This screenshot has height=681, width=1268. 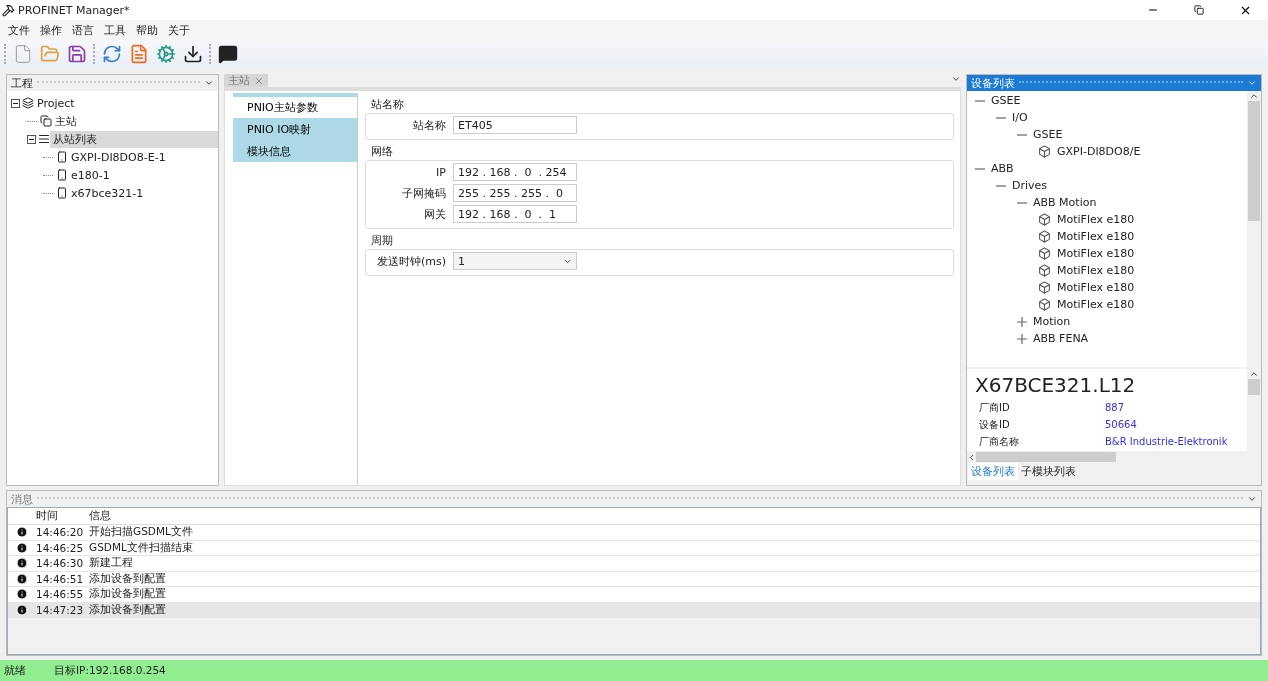 I want to click on save-button, so click(x=77, y=54).